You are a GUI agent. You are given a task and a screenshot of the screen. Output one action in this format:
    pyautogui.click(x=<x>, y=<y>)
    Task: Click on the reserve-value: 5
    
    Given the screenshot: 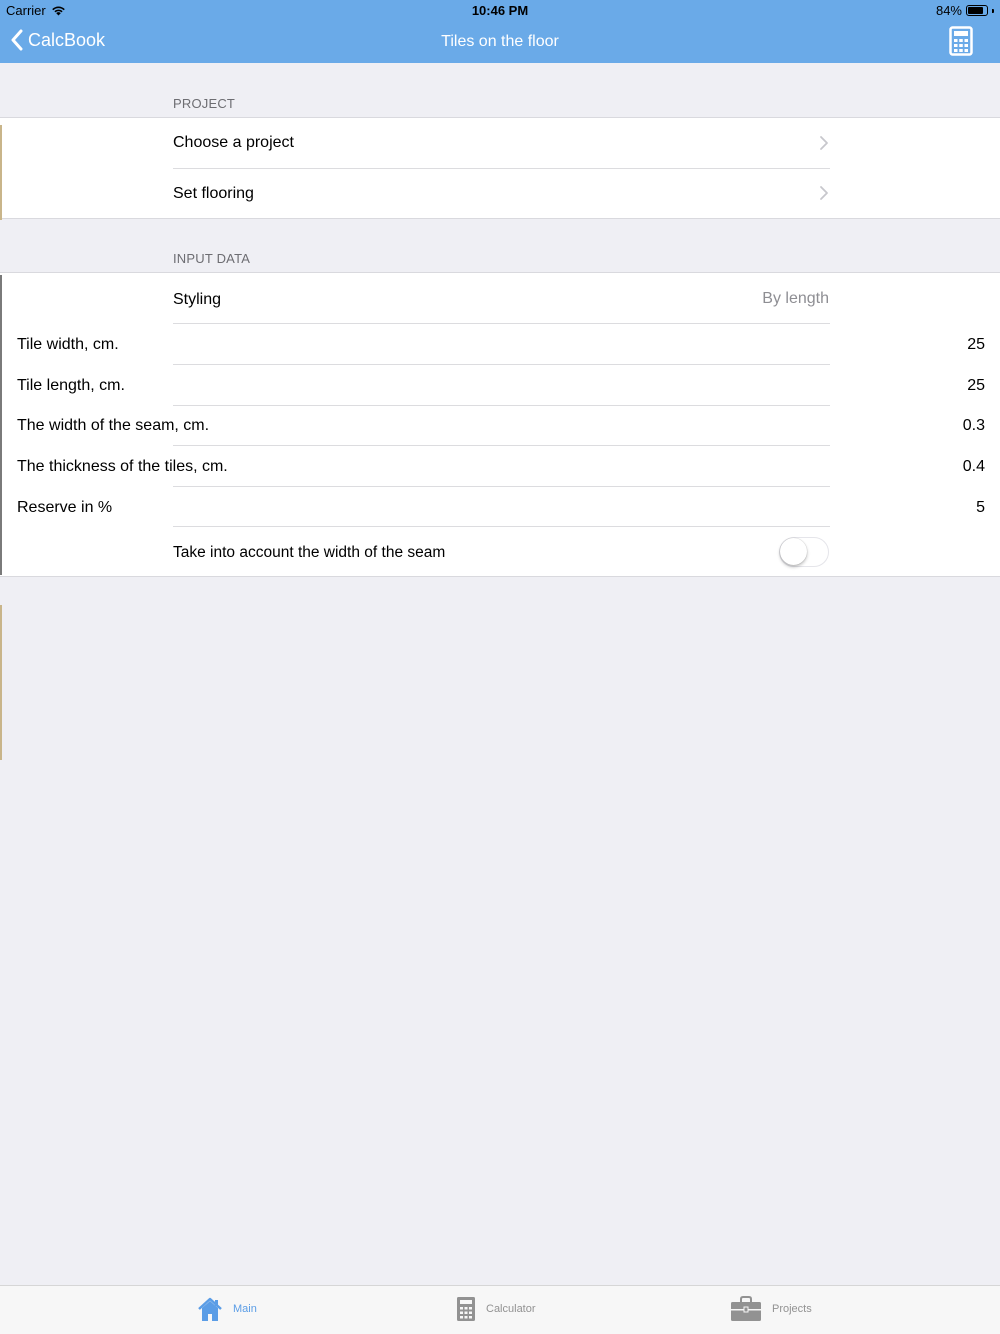 What is the action you would take?
    pyautogui.click(x=925, y=508)
    